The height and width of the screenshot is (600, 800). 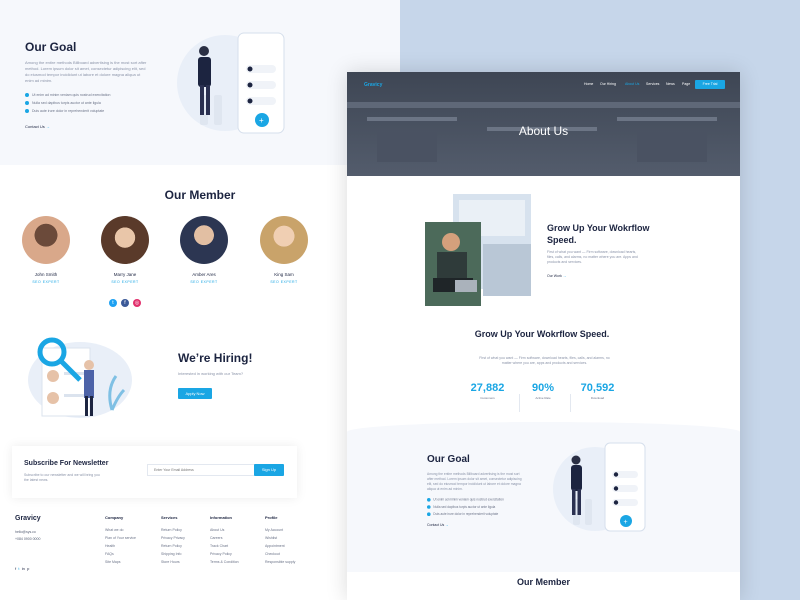 I want to click on linkedin-icon: in, so click(x=23, y=568).